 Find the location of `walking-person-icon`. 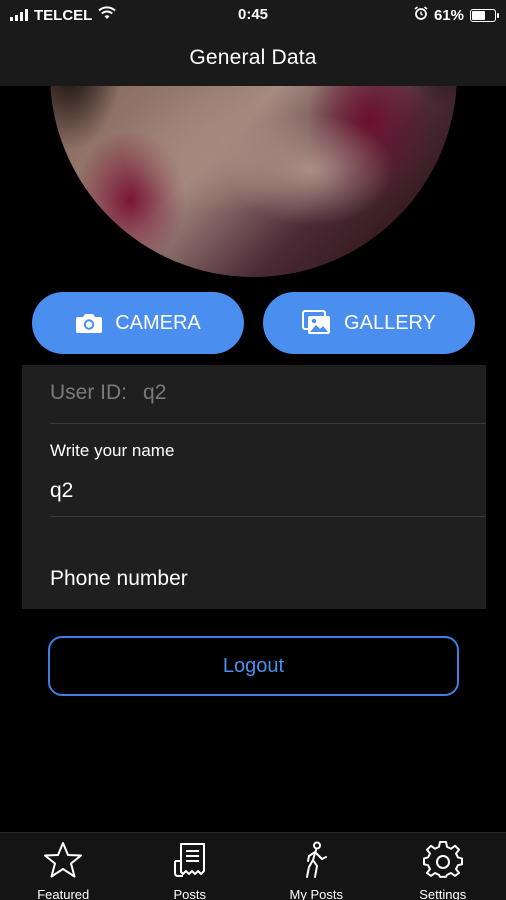

walking-person-icon is located at coordinates (316, 862).